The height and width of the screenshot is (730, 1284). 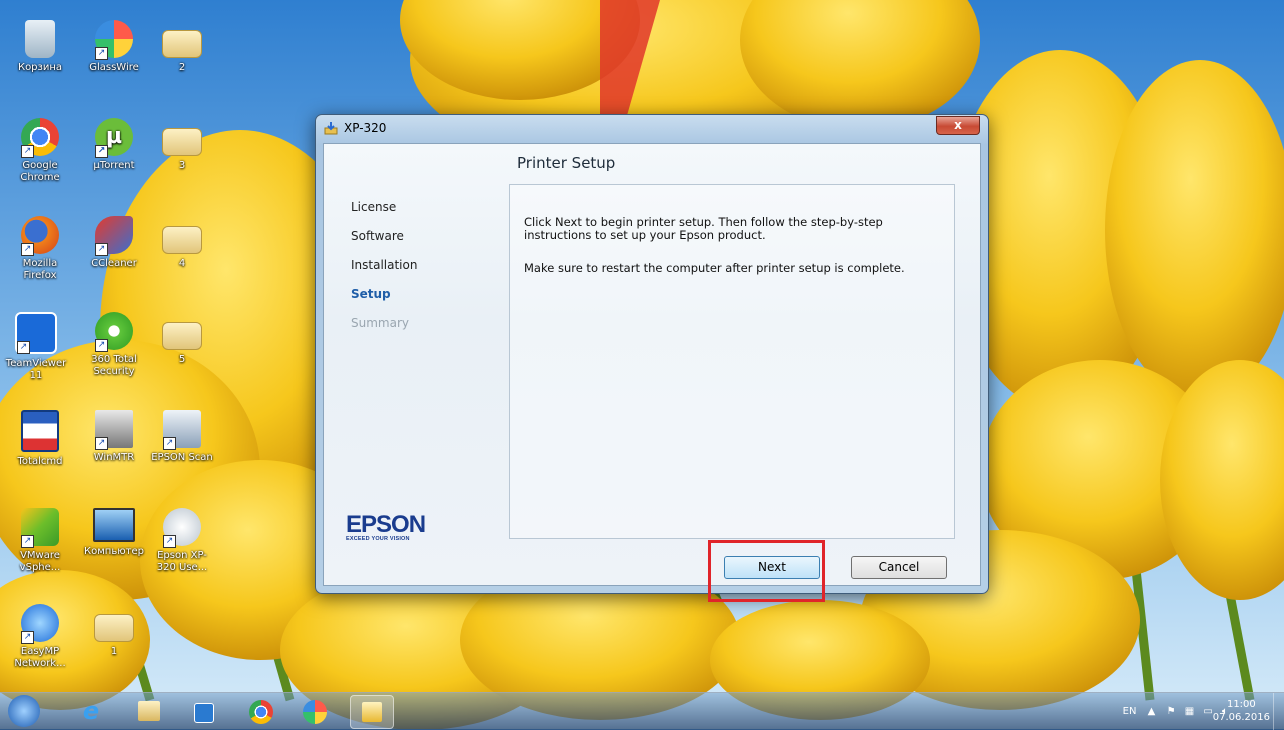 What do you see at coordinates (377, 236) in the screenshot?
I see `step-software: Software` at bounding box center [377, 236].